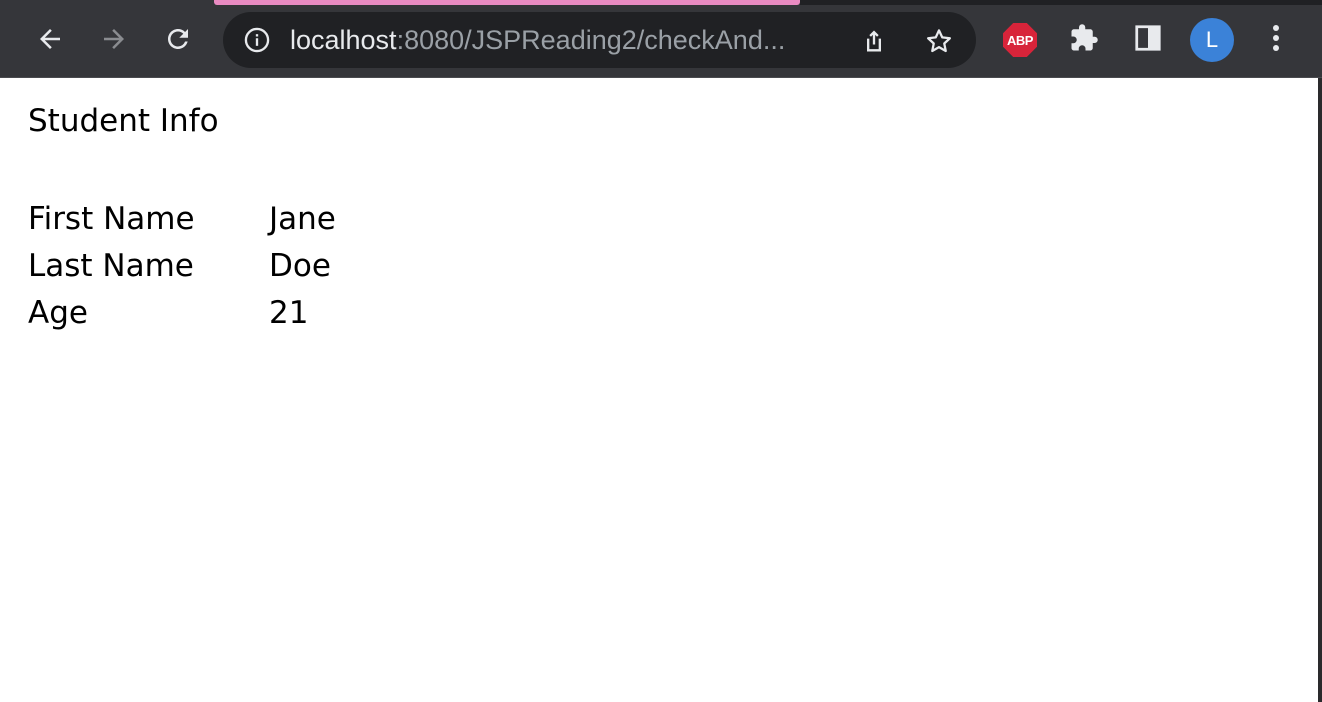 Image resolution: width=1322 pixels, height=702 pixels. Describe the element at coordinates (111, 265) in the screenshot. I see `last-name-label: Last Name` at that location.